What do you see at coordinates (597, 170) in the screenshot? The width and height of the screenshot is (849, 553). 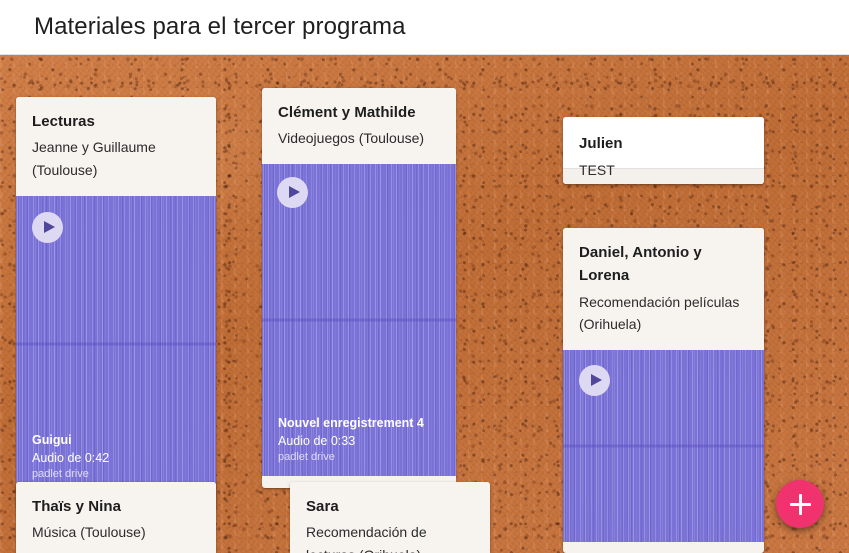 I see `card-subject: TEST` at bounding box center [597, 170].